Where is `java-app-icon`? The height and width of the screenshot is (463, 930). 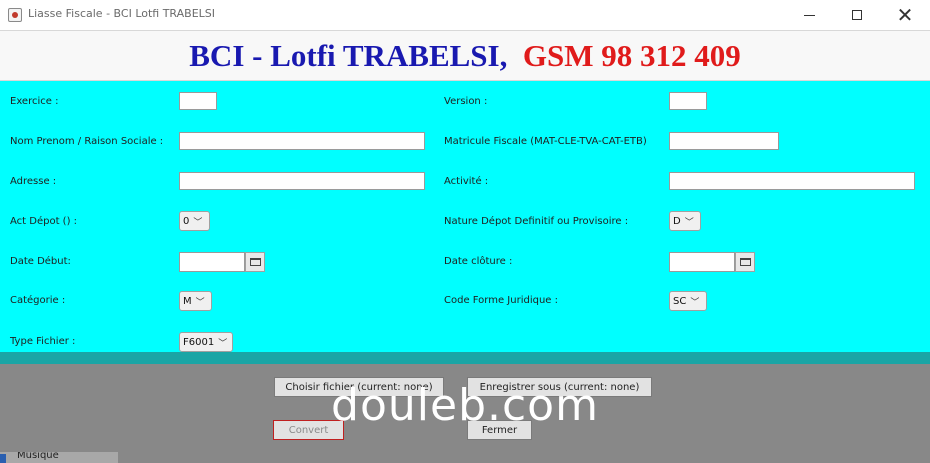 java-app-icon is located at coordinates (15, 15).